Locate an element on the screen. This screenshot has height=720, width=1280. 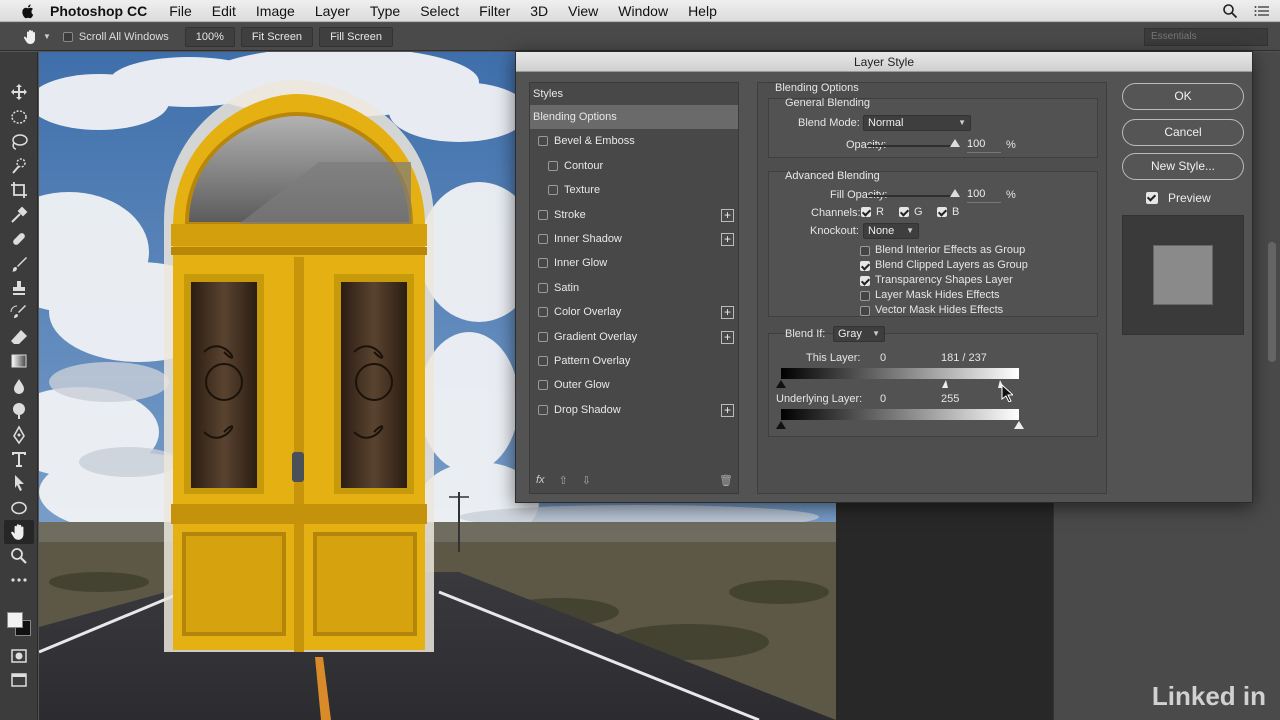
eraser-tool-icon is located at coordinates (19, 337).